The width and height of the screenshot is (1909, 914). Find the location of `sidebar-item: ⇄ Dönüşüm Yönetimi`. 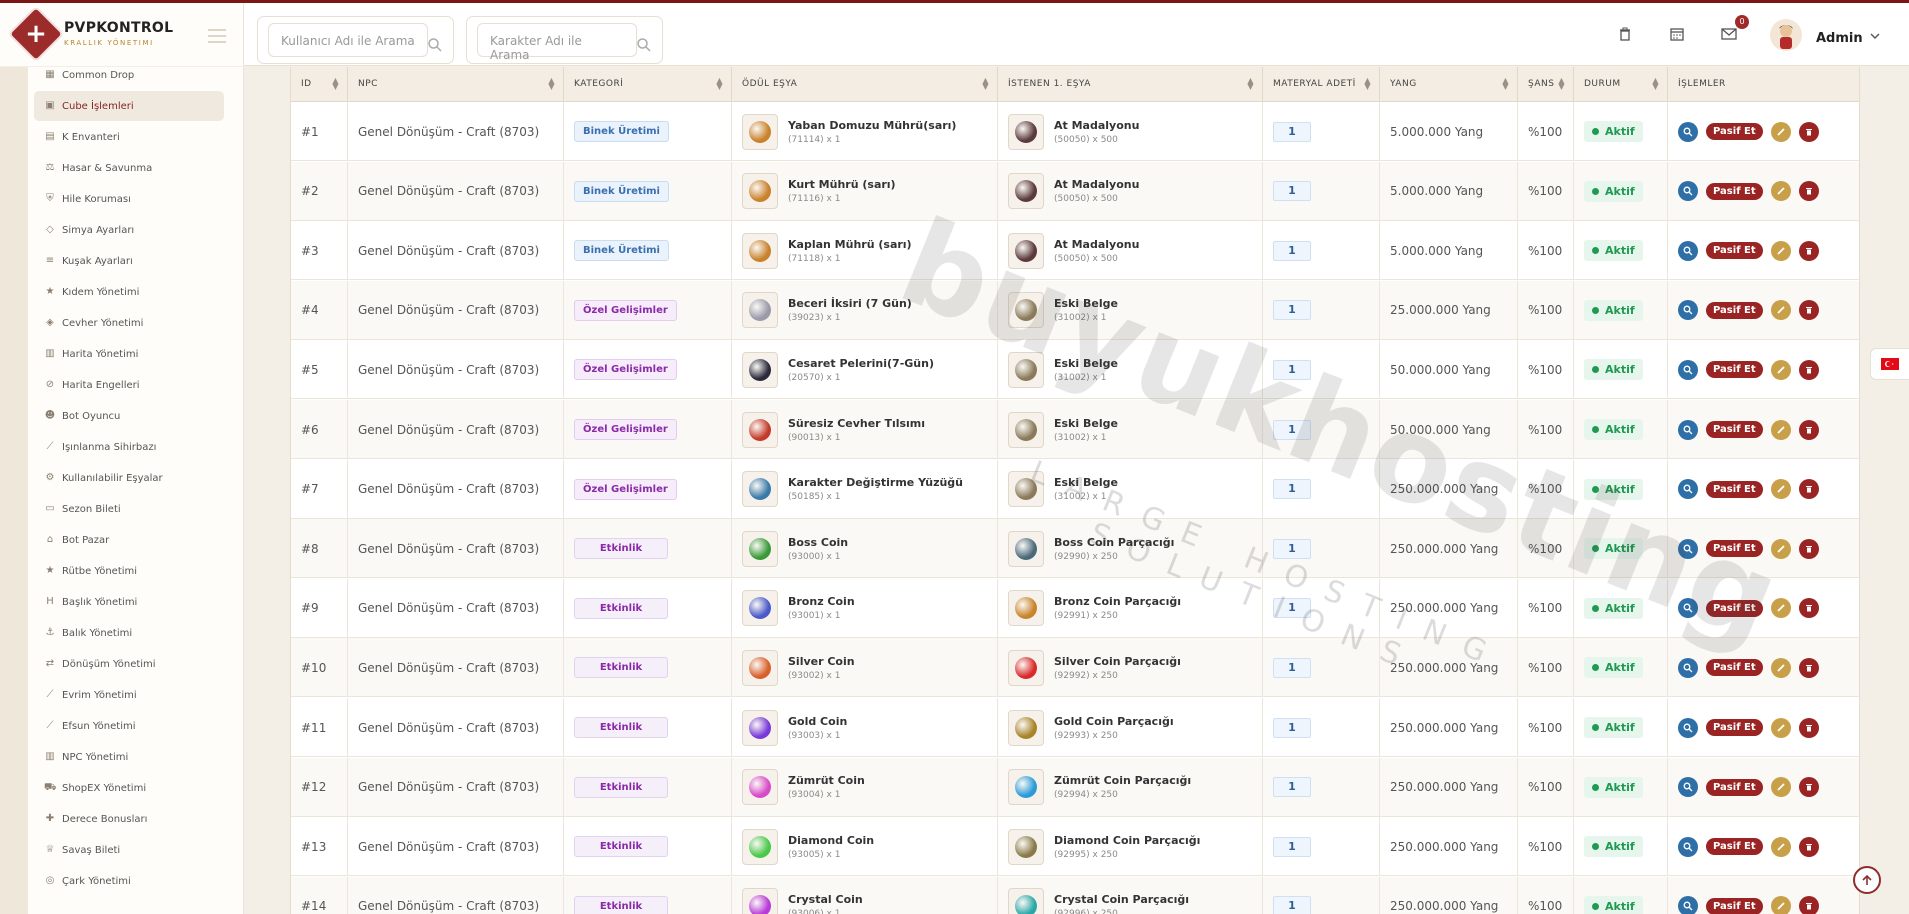

sidebar-item: ⇄ Dönüşüm Yönetimi is located at coordinates (129, 664).